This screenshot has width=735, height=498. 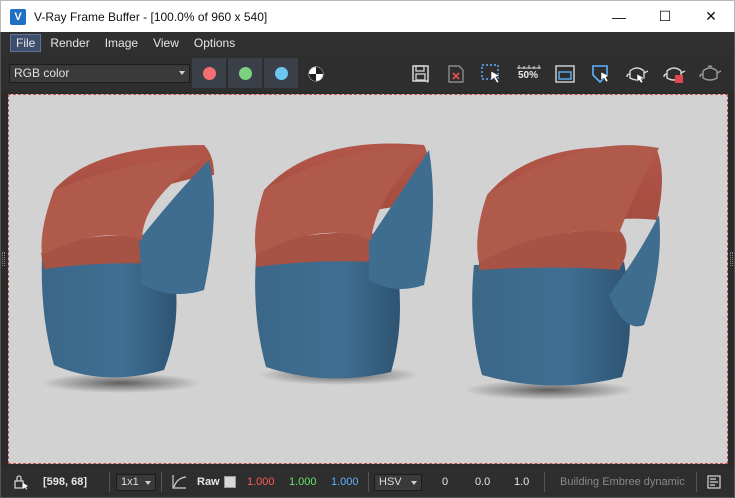 I want to click on region-select-icon, so click(x=491, y=74).